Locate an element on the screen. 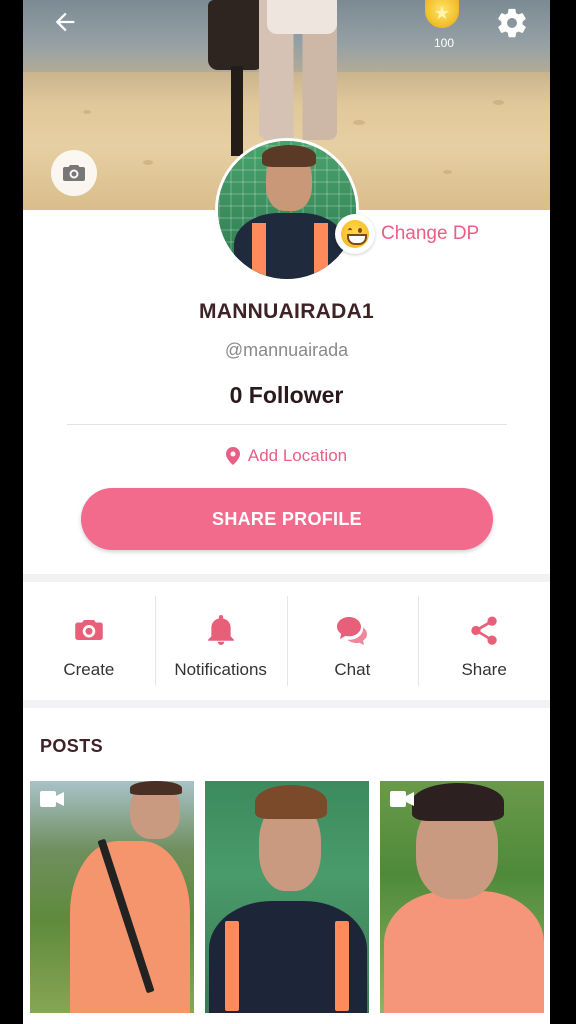 The image size is (576, 1024). bell-icon is located at coordinates (221, 630).